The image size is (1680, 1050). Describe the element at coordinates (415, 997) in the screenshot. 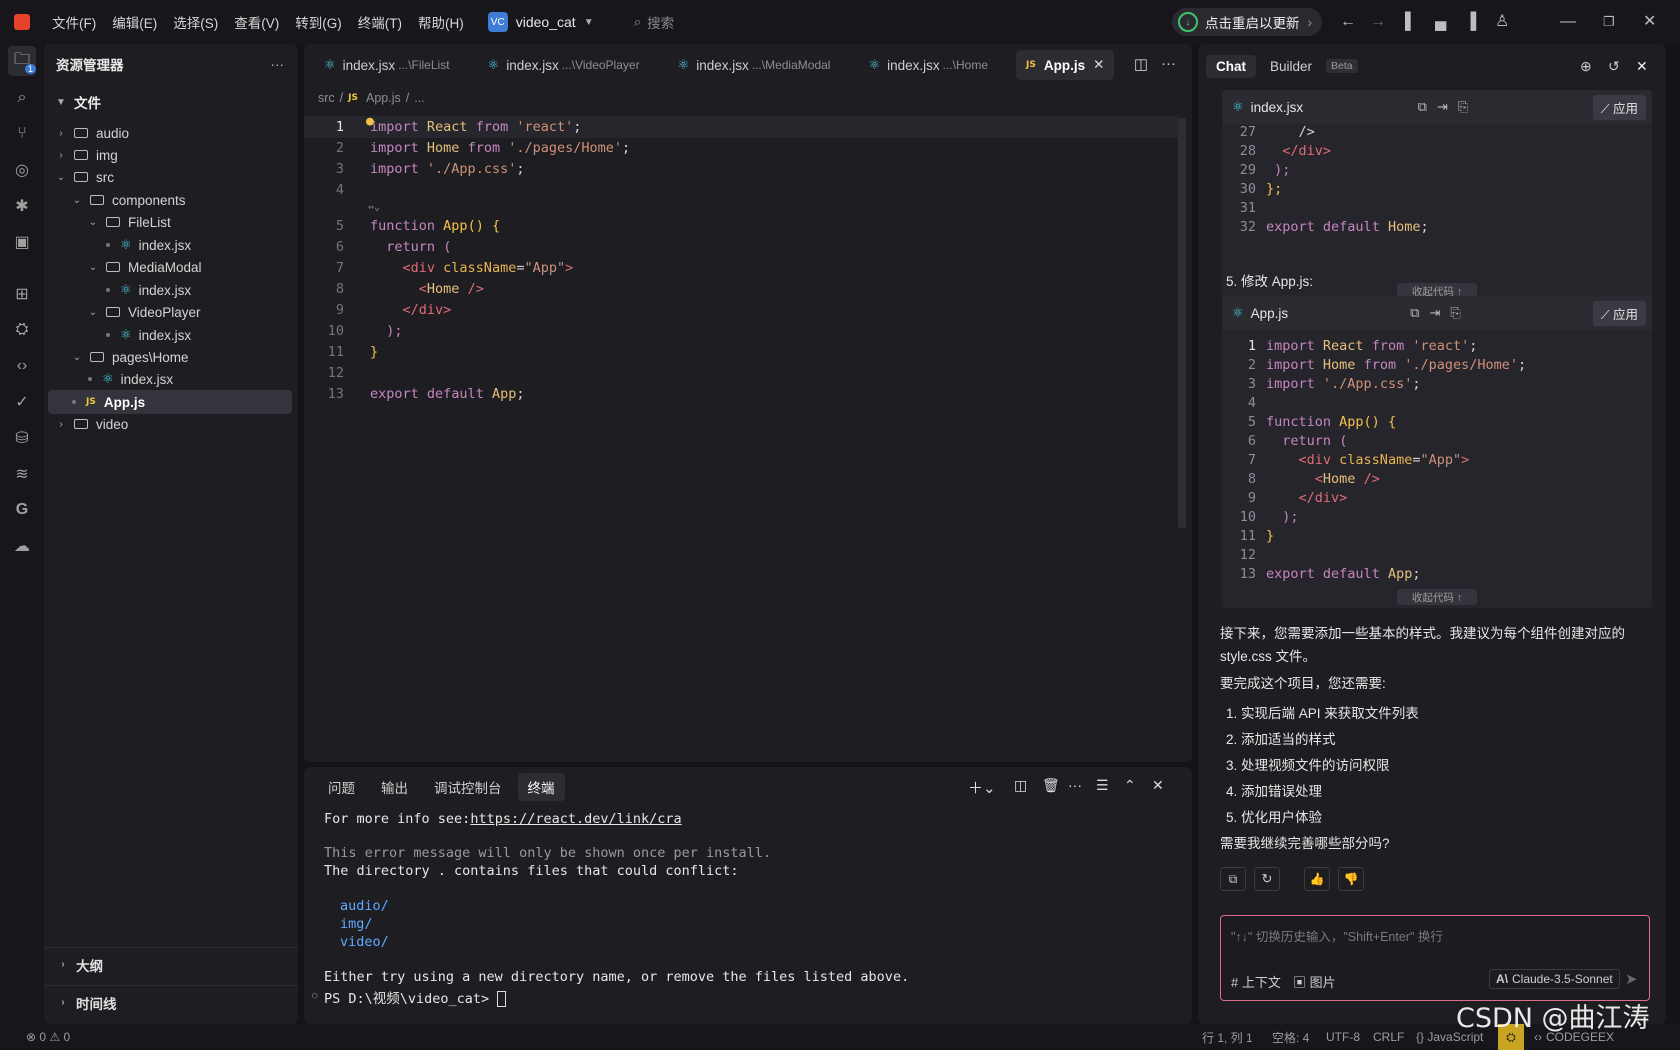

I see `terminal-prompt: PS D:\视频\video_cat>` at that location.